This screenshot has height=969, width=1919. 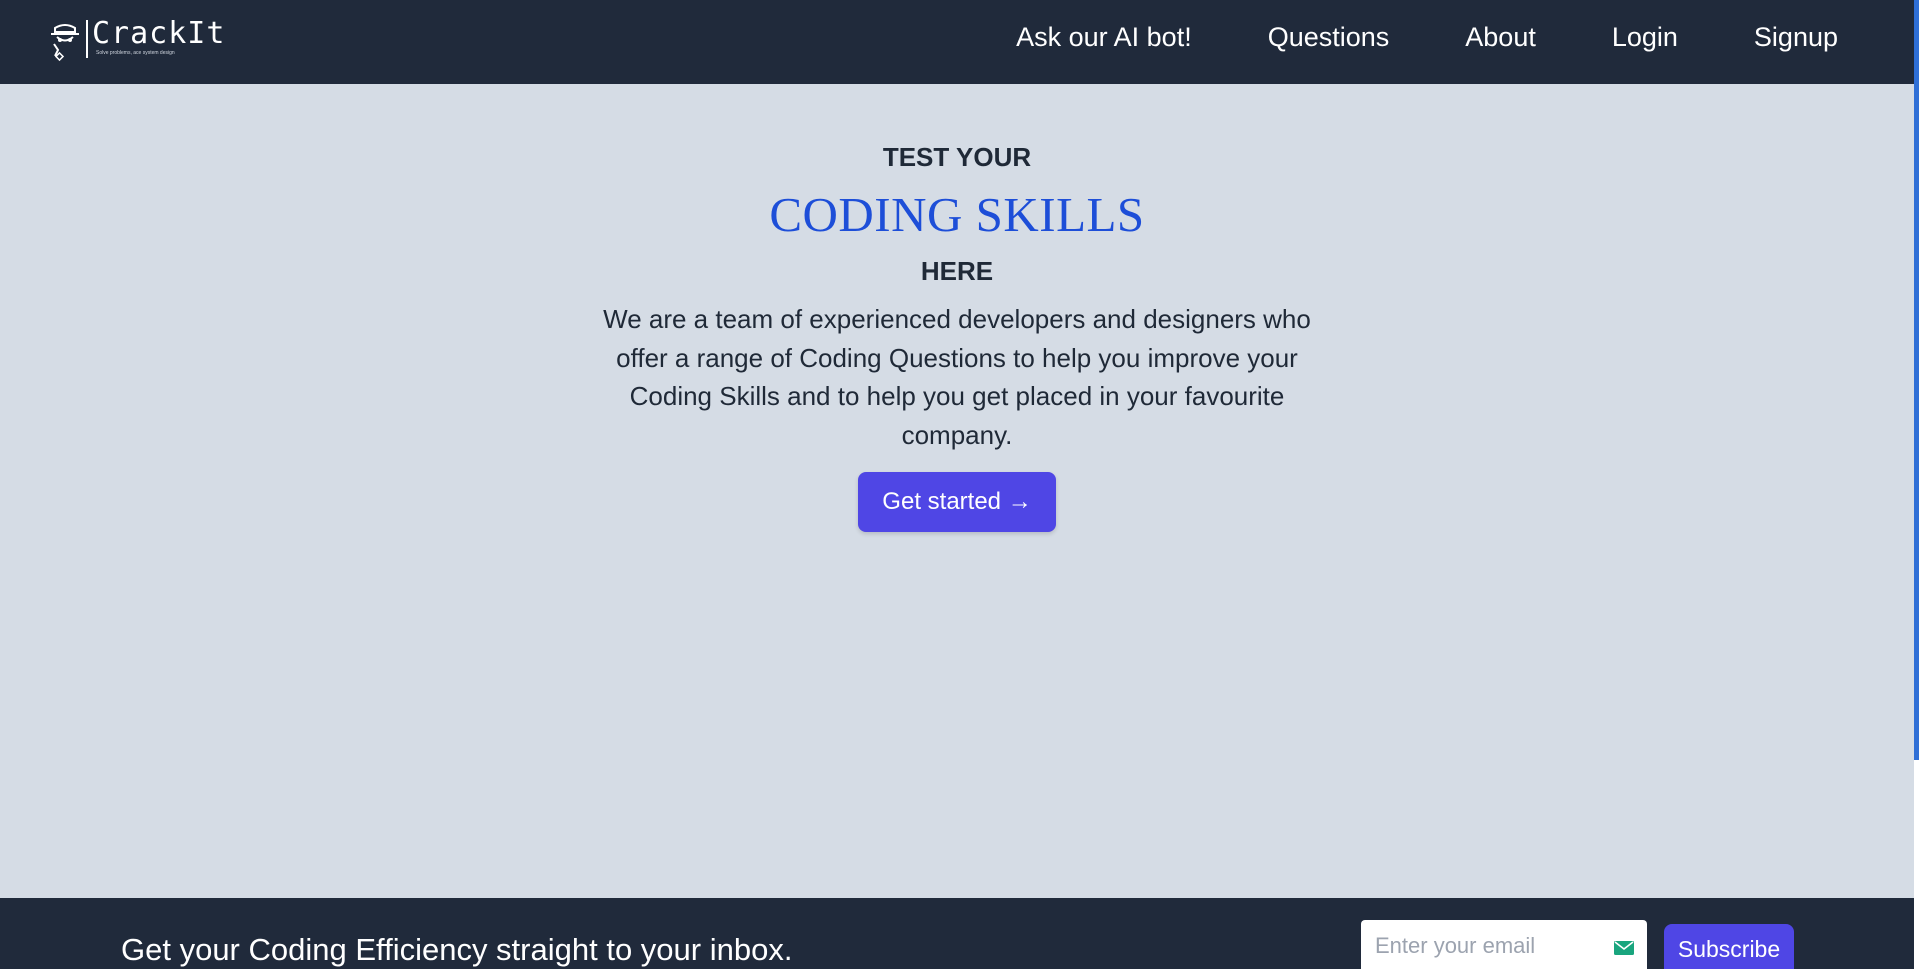 What do you see at coordinates (1796, 37) in the screenshot?
I see `nav-link-signup: Signup` at bounding box center [1796, 37].